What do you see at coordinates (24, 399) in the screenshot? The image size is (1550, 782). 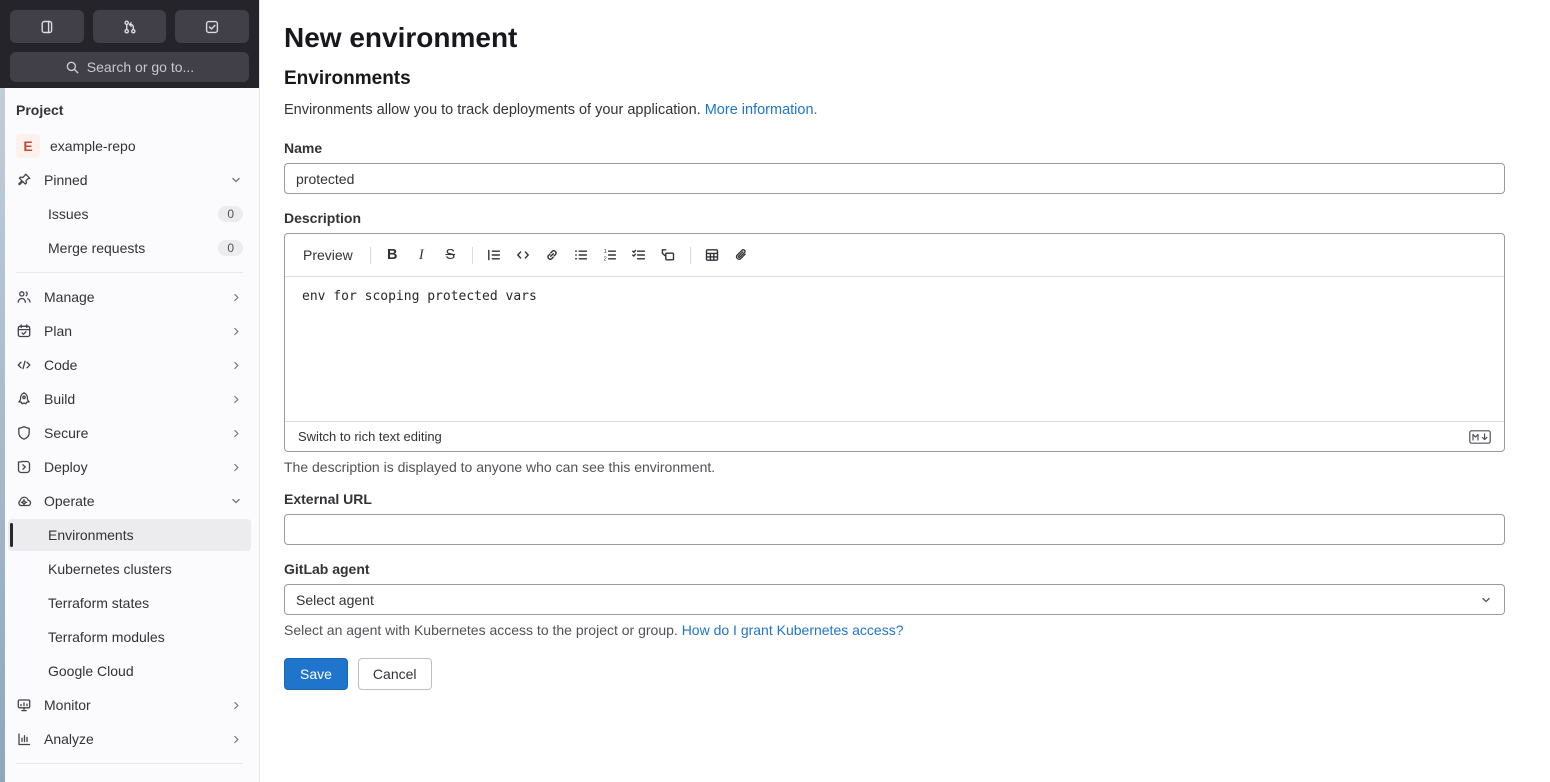 I see `rocket-icon` at bounding box center [24, 399].